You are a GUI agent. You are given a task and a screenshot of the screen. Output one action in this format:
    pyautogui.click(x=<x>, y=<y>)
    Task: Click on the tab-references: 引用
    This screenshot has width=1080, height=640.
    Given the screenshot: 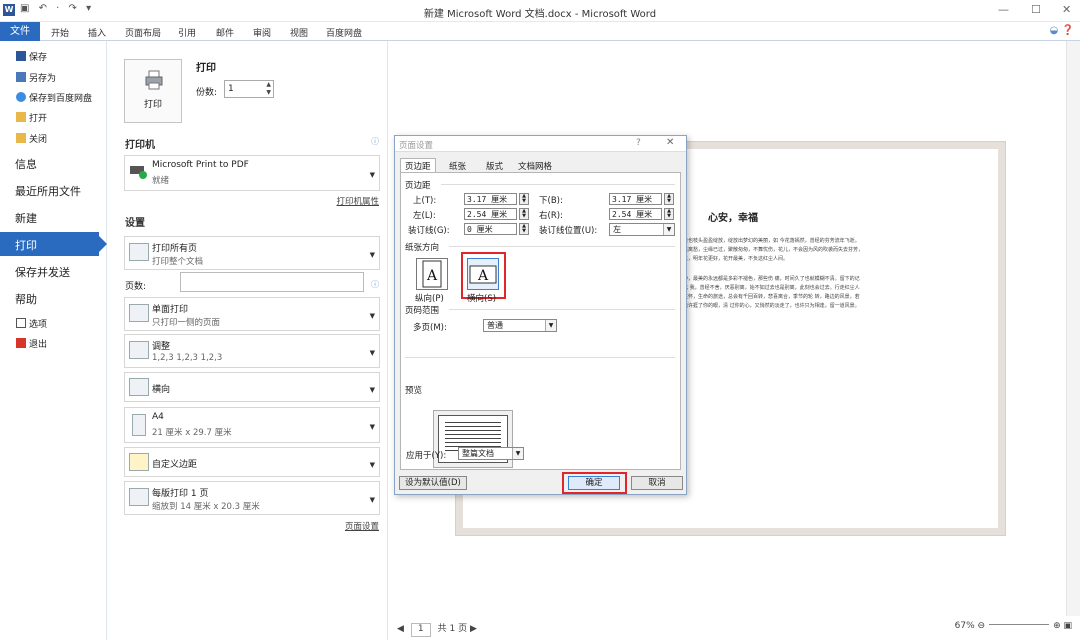 What is the action you would take?
    pyautogui.click(x=187, y=32)
    